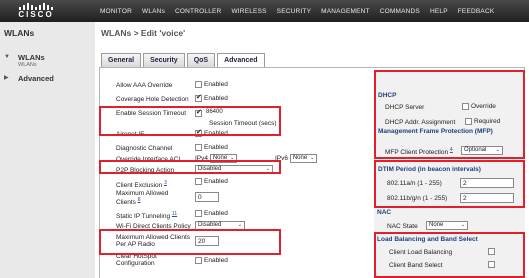 The width and height of the screenshot is (529, 278). I want to click on coverage-hole-checkbox, so click(198, 98).